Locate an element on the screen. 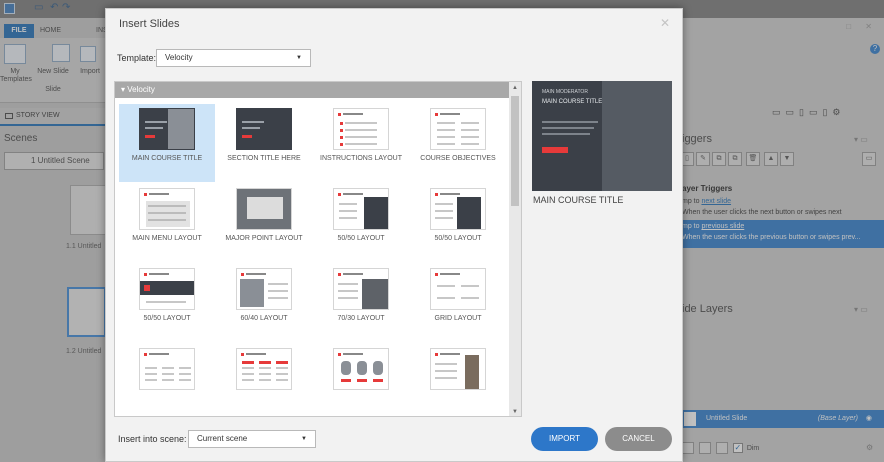  slide-layout-tile: 60/40 LAYOUT is located at coordinates (264, 303).